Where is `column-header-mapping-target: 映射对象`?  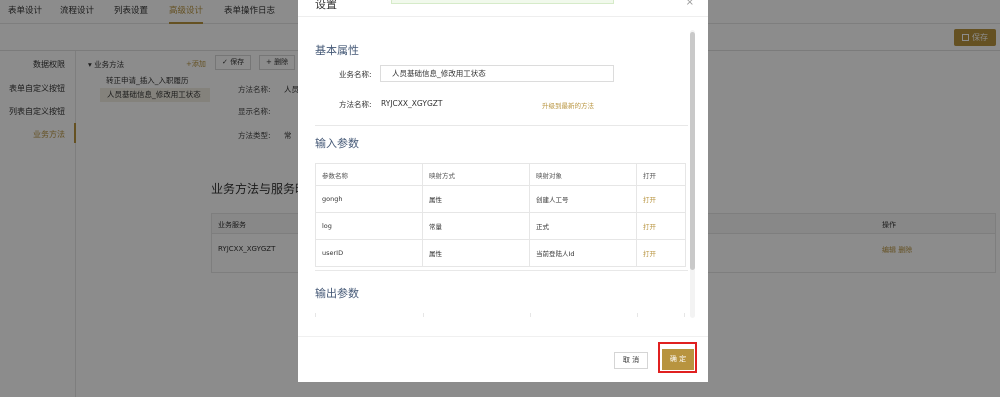
column-header-mapping-target: 映射对象 is located at coordinates (583, 174).